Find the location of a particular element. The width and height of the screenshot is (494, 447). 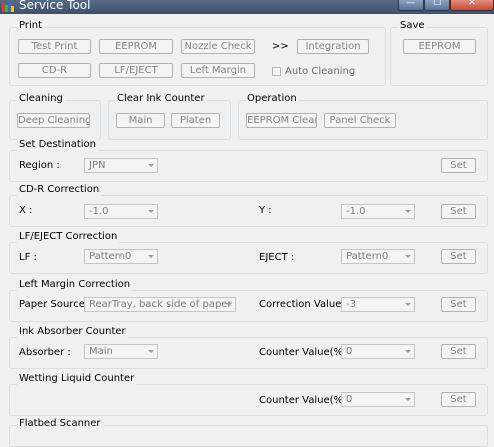

absorber-counter-select: 0 is located at coordinates (378, 351).